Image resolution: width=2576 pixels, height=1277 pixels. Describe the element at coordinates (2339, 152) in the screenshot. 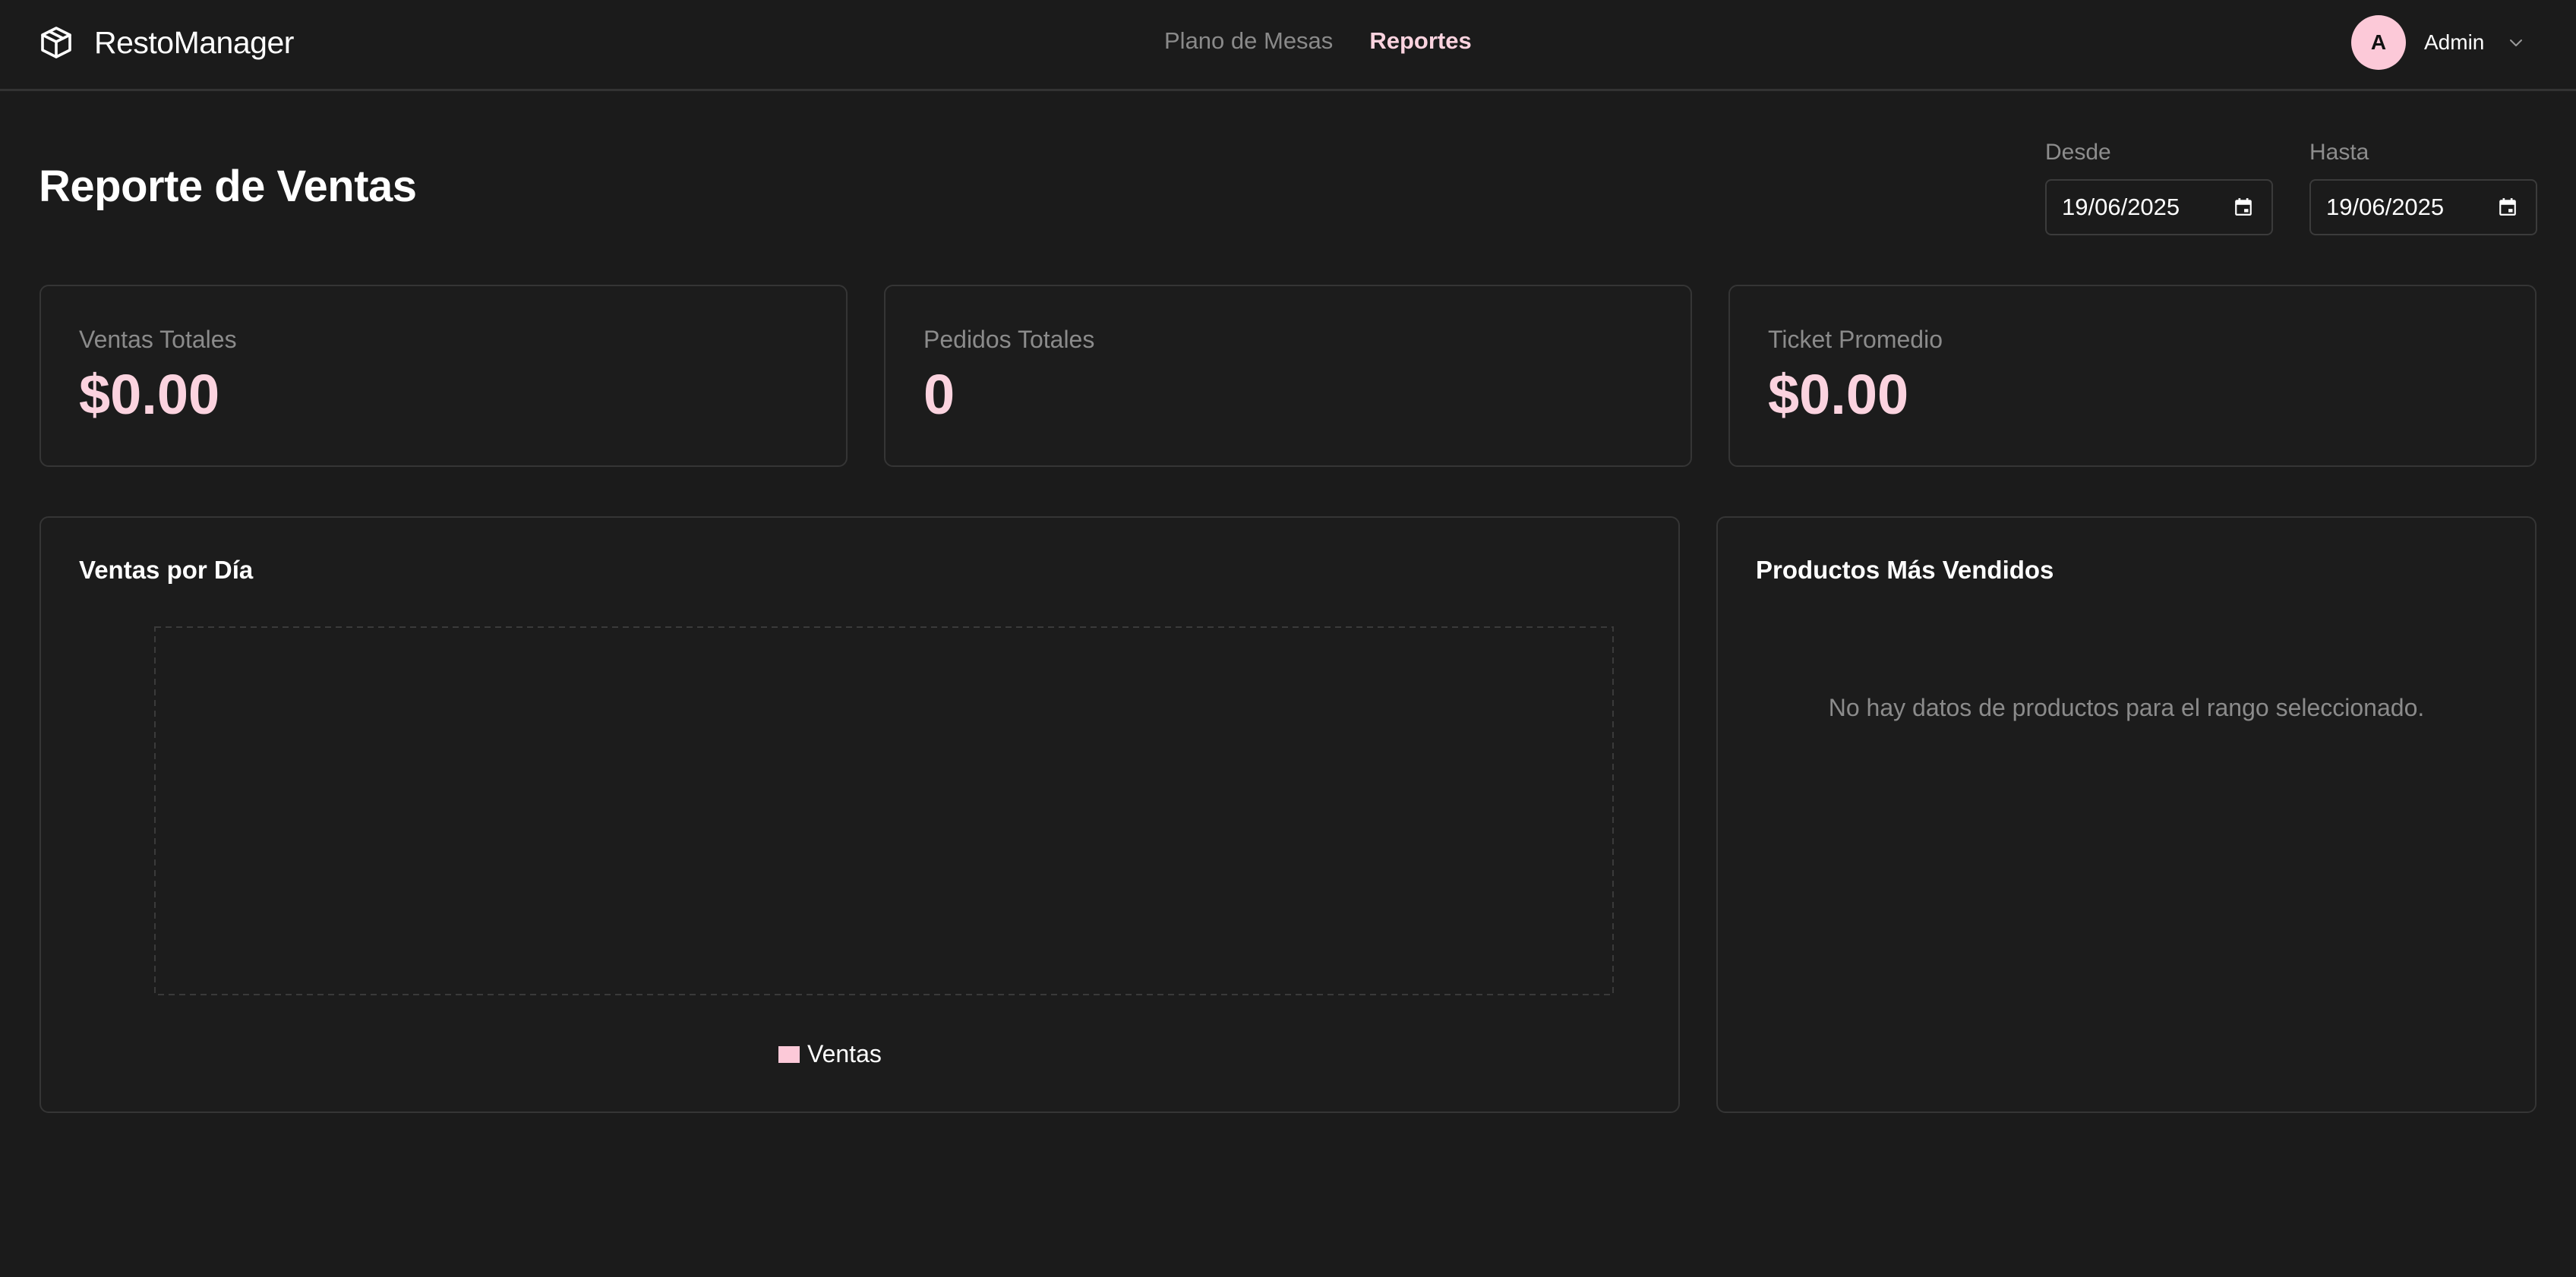

I see `date-to-label: Hasta` at that location.